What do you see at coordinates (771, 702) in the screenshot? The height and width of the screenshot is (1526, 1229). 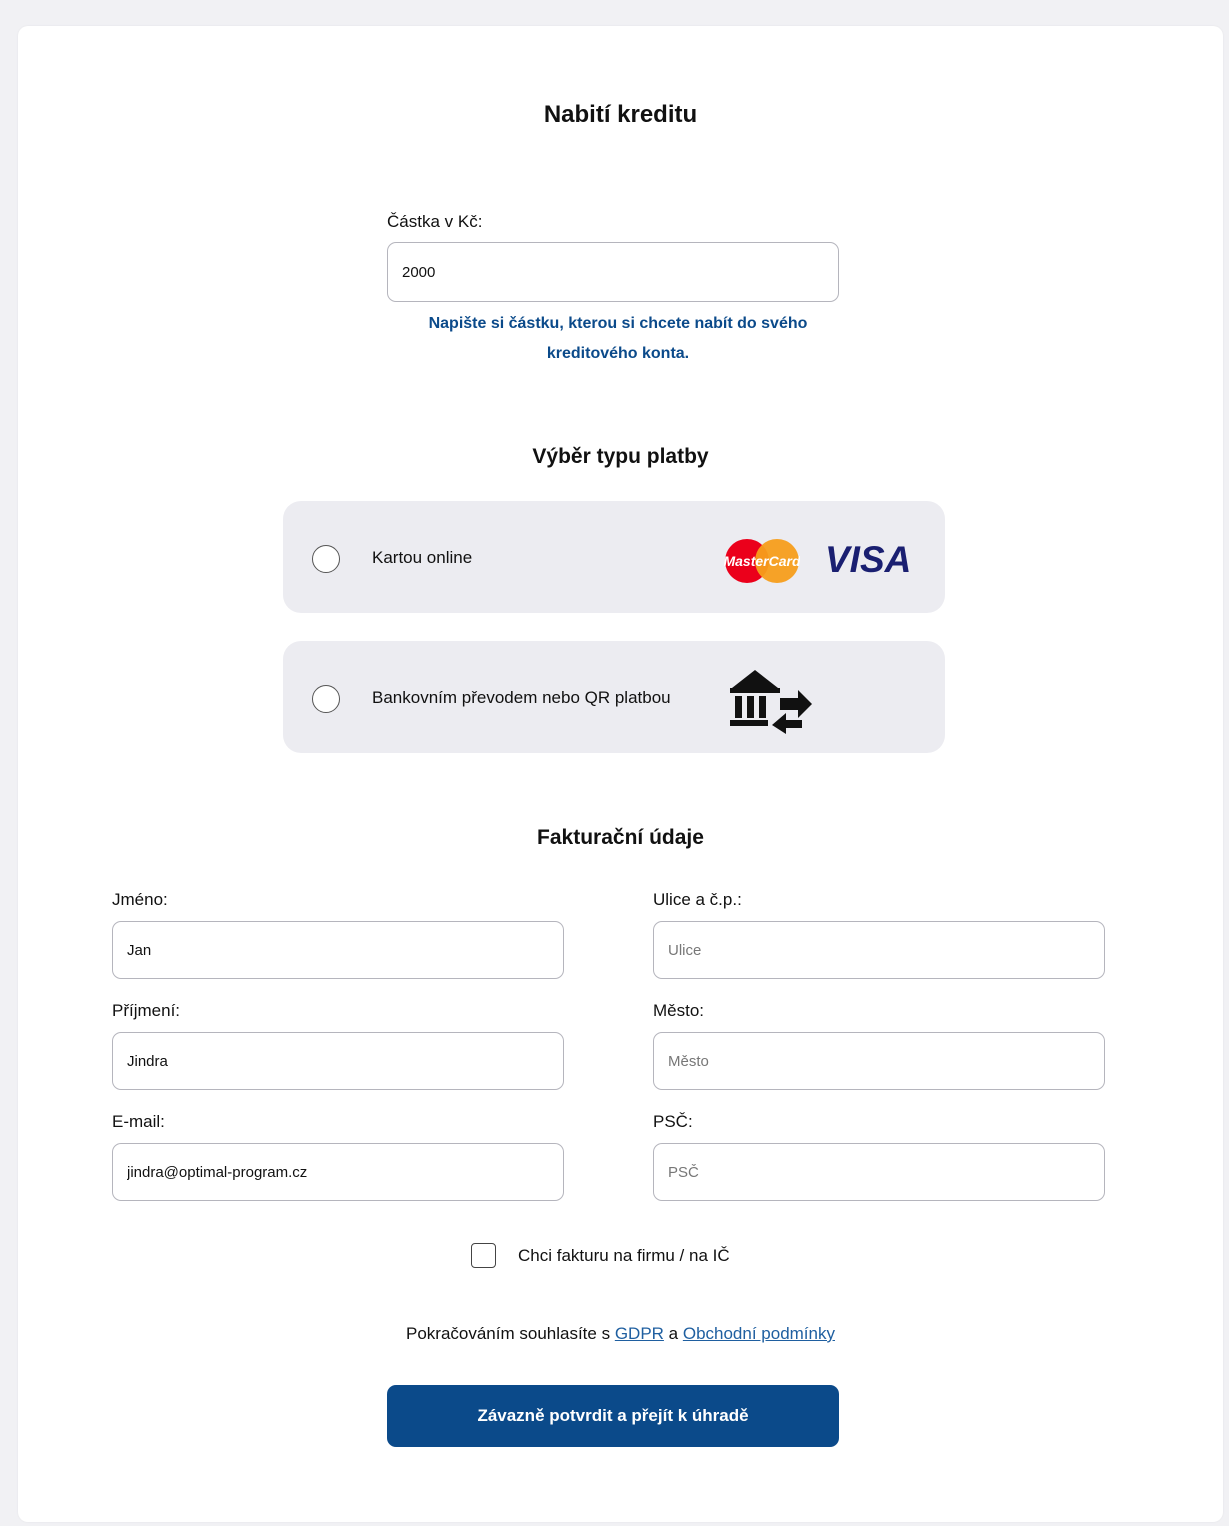 I see `bank-transfer-icon` at bounding box center [771, 702].